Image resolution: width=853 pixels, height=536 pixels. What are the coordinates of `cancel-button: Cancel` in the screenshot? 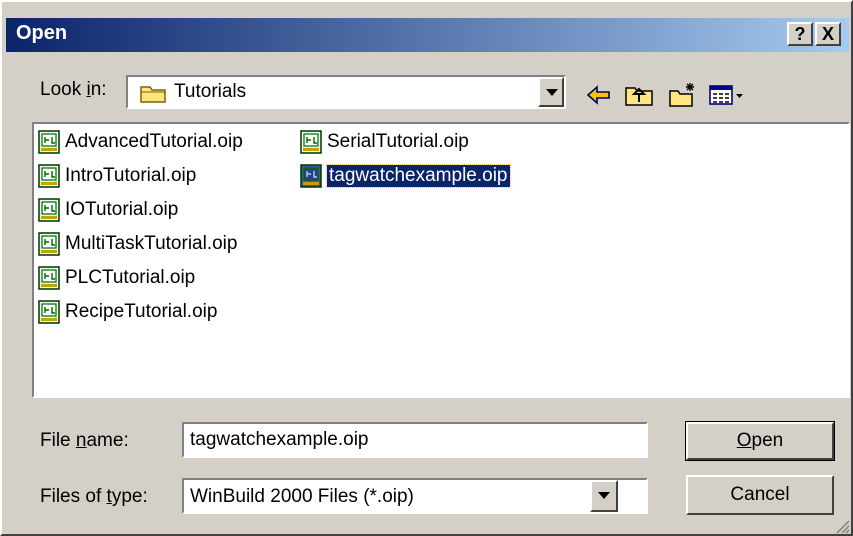 It's located at (760, 495).